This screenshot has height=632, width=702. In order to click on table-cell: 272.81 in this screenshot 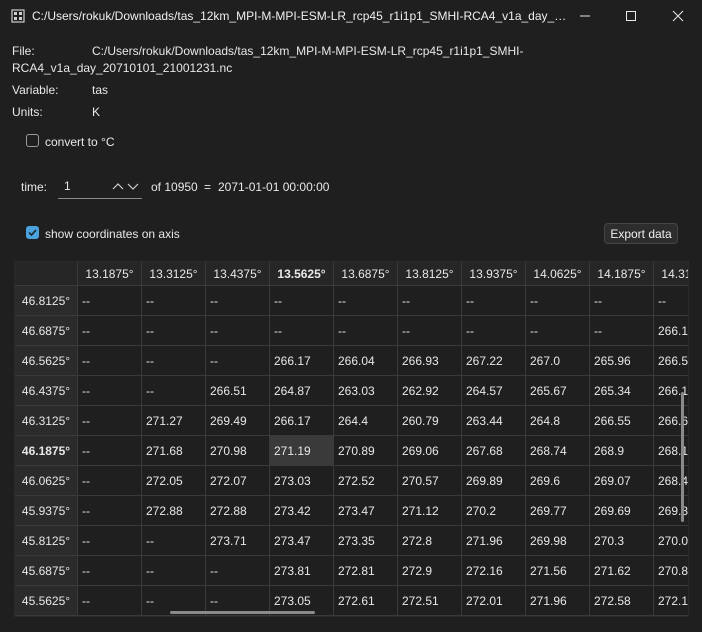, I will do `click(366, 571)`.